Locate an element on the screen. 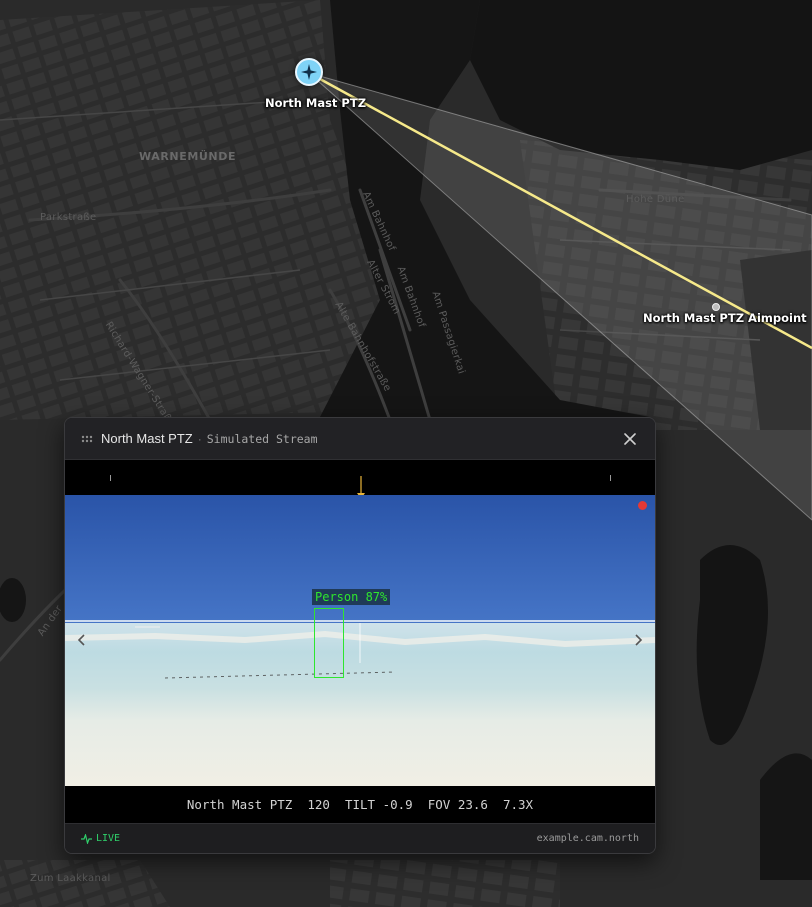 The width and height of the screenshot is (812, 907). center-reticle is located at coordinates (360, 643).